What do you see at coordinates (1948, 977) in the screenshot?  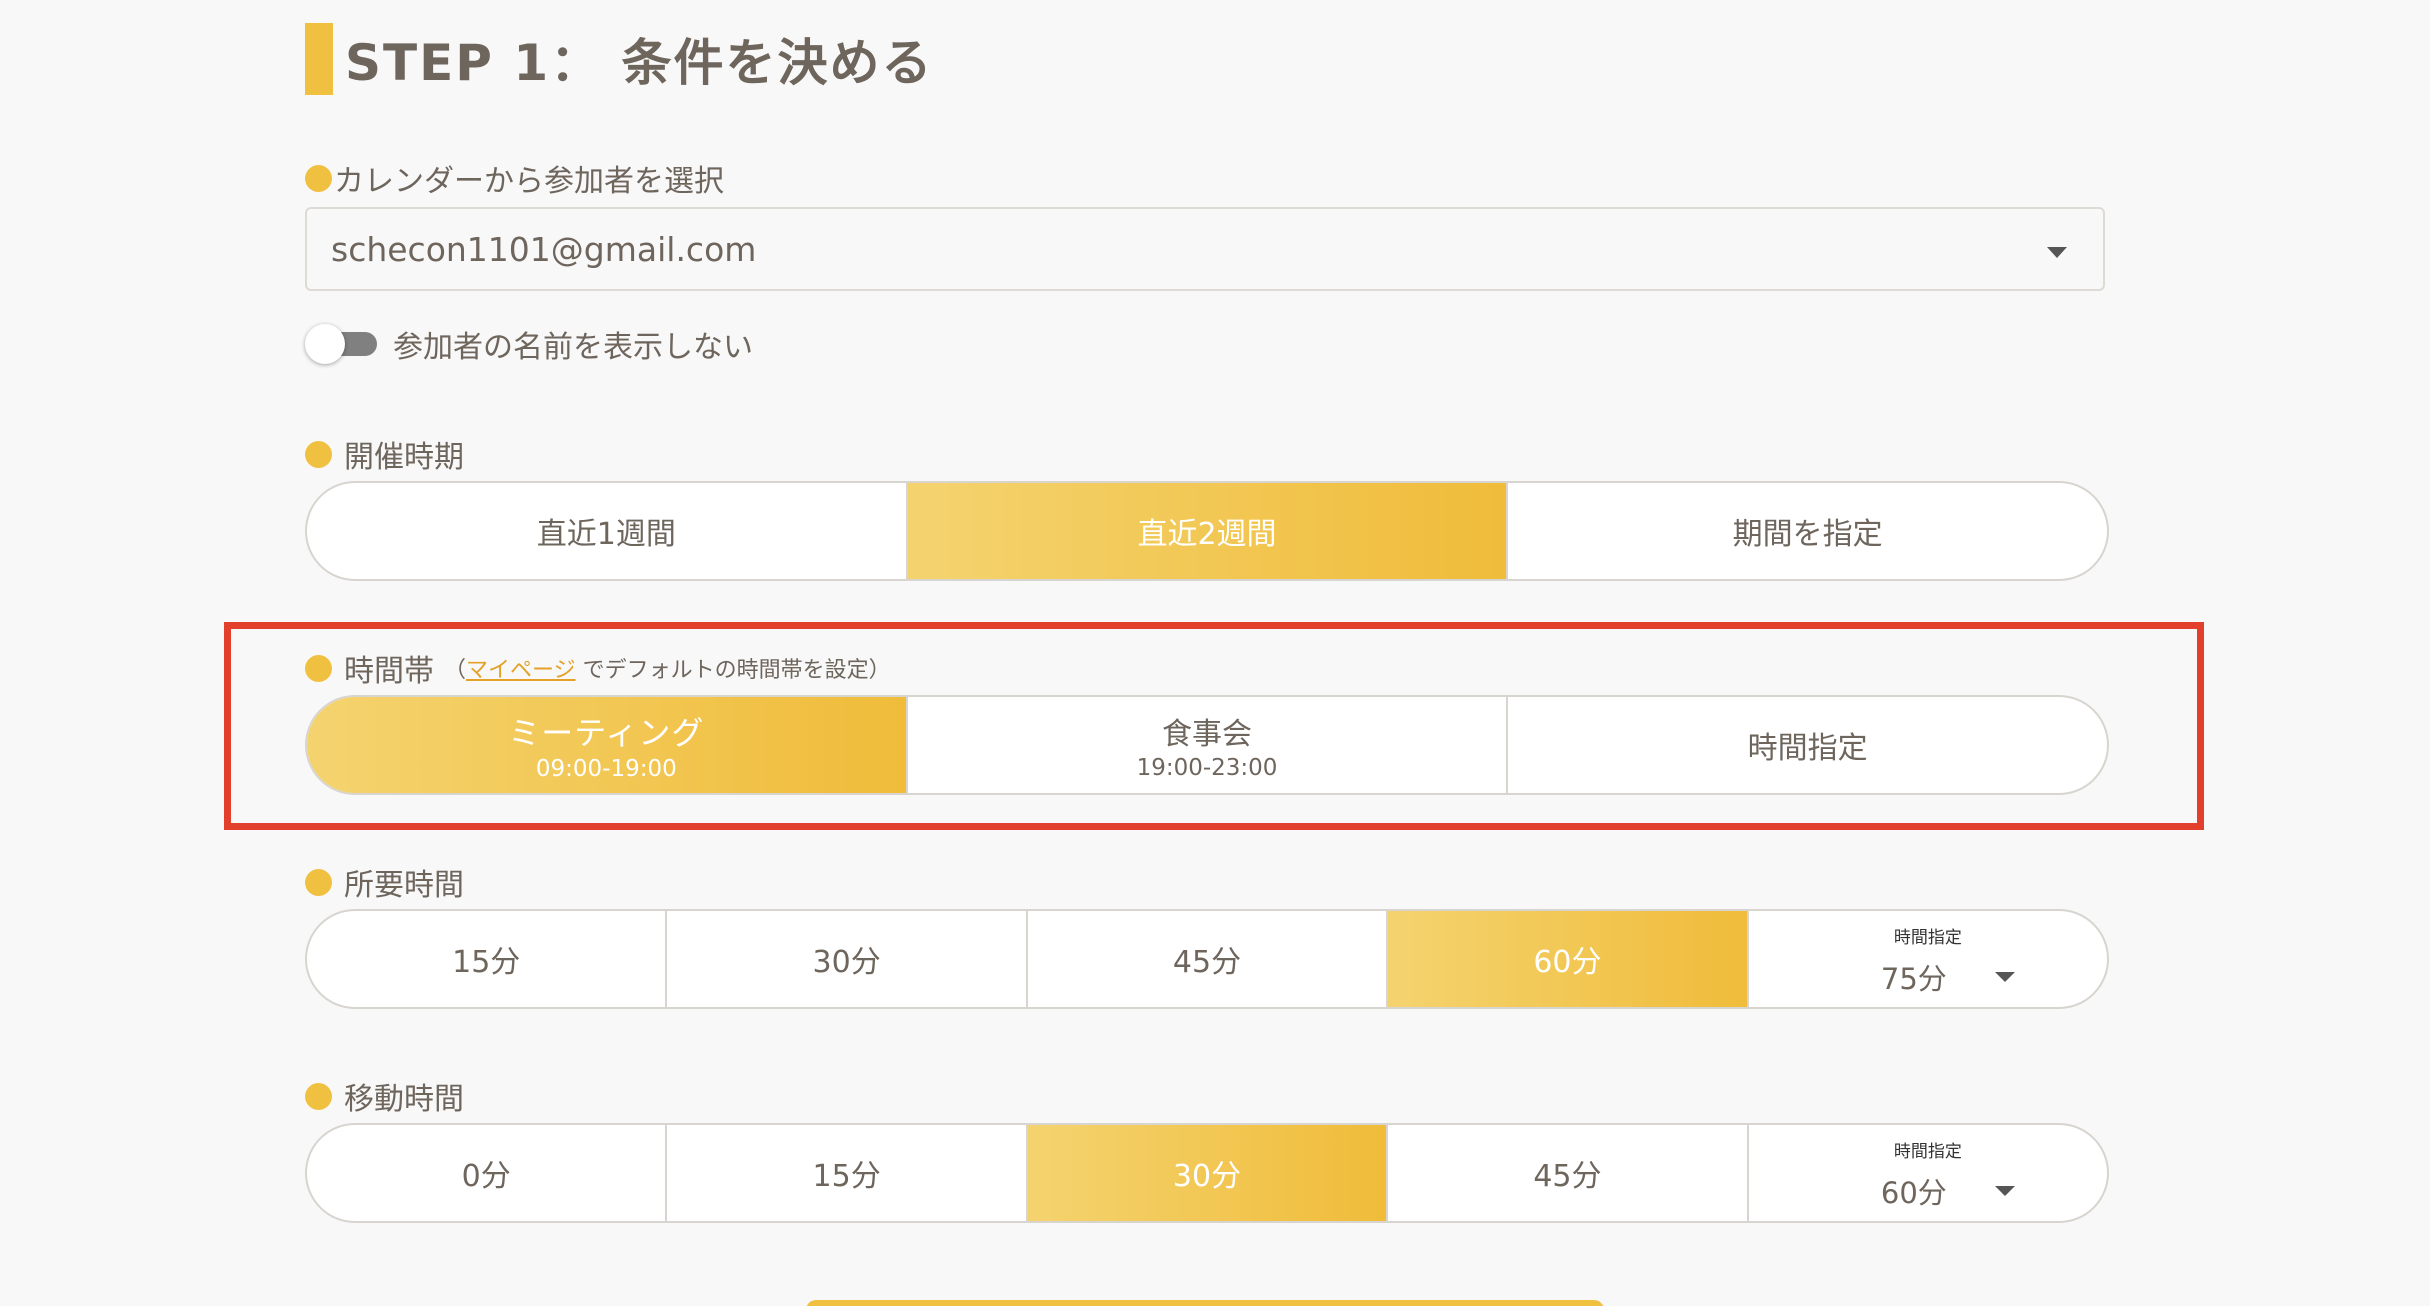 I see `dropdown-row: 75分` at bounding box center [1948, 977].